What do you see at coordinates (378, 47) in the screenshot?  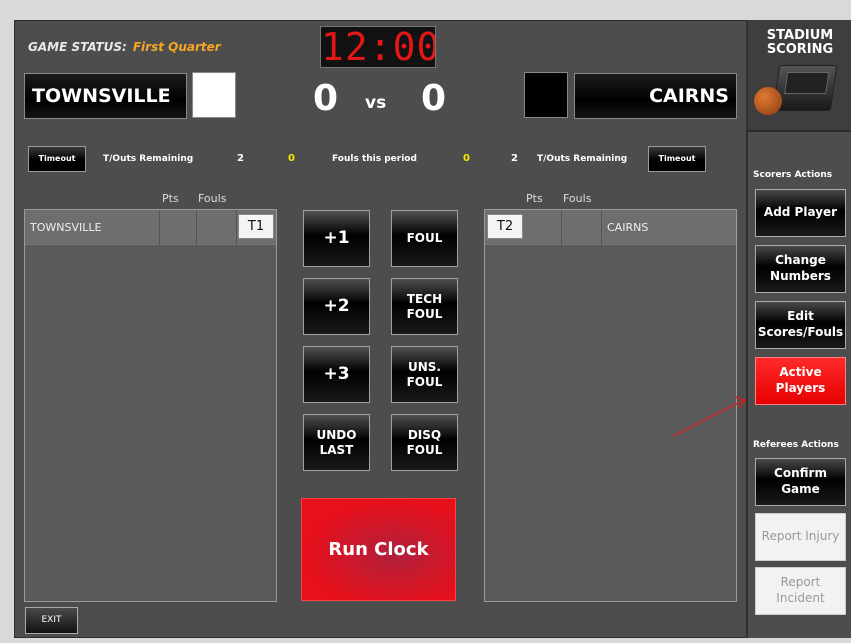 I see `game-clock: 12:00` at bounding box center [378, 47].